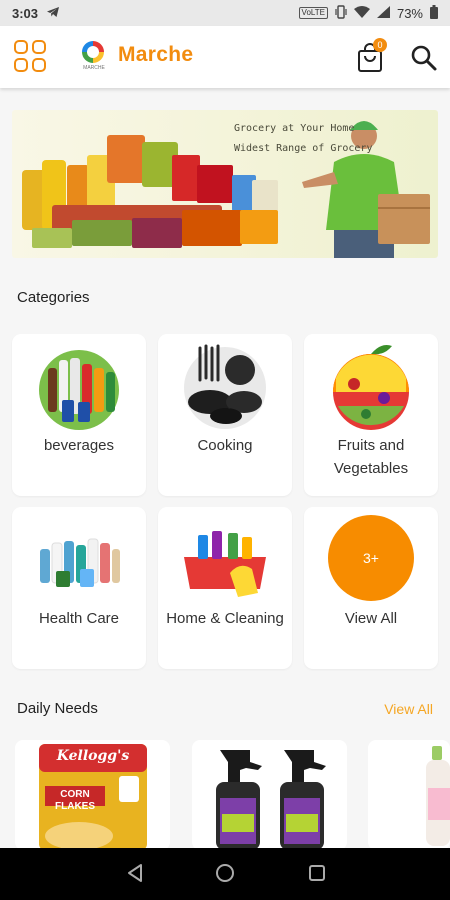 Image resolution: width=450 pixels, height=900 pixels. Describe the element at coordinates (31, 57) in the screenshot. I see `menu-grid-icon` at that location.